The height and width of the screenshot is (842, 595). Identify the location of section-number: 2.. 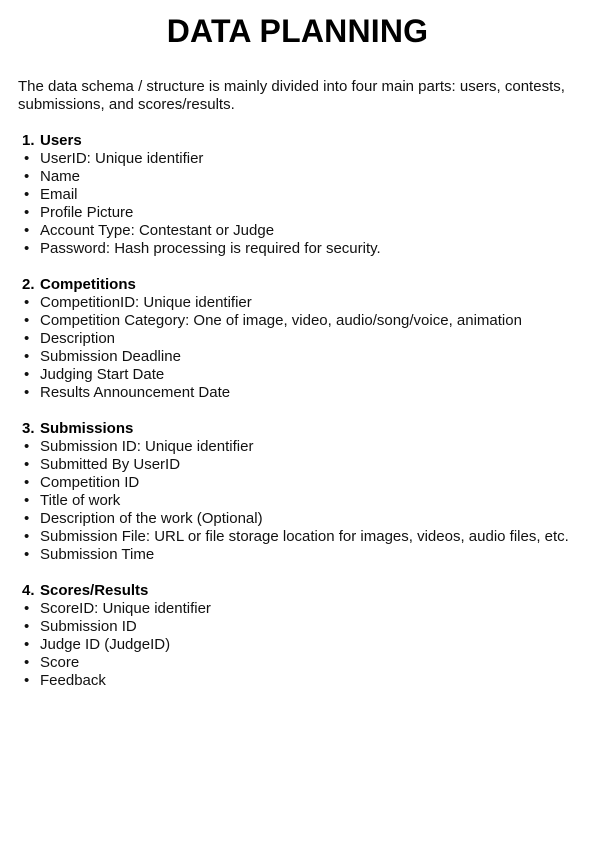
(28, 284).